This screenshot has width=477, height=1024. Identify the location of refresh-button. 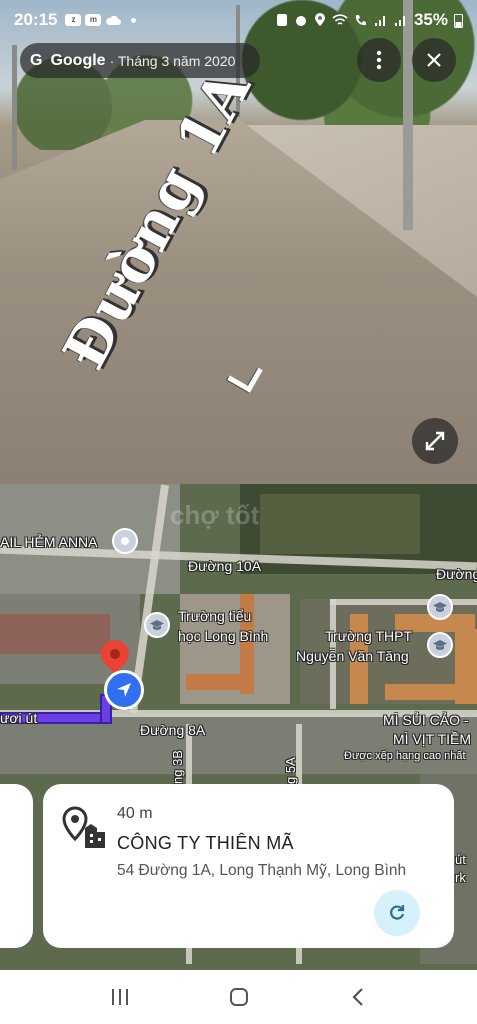
(397, 913).